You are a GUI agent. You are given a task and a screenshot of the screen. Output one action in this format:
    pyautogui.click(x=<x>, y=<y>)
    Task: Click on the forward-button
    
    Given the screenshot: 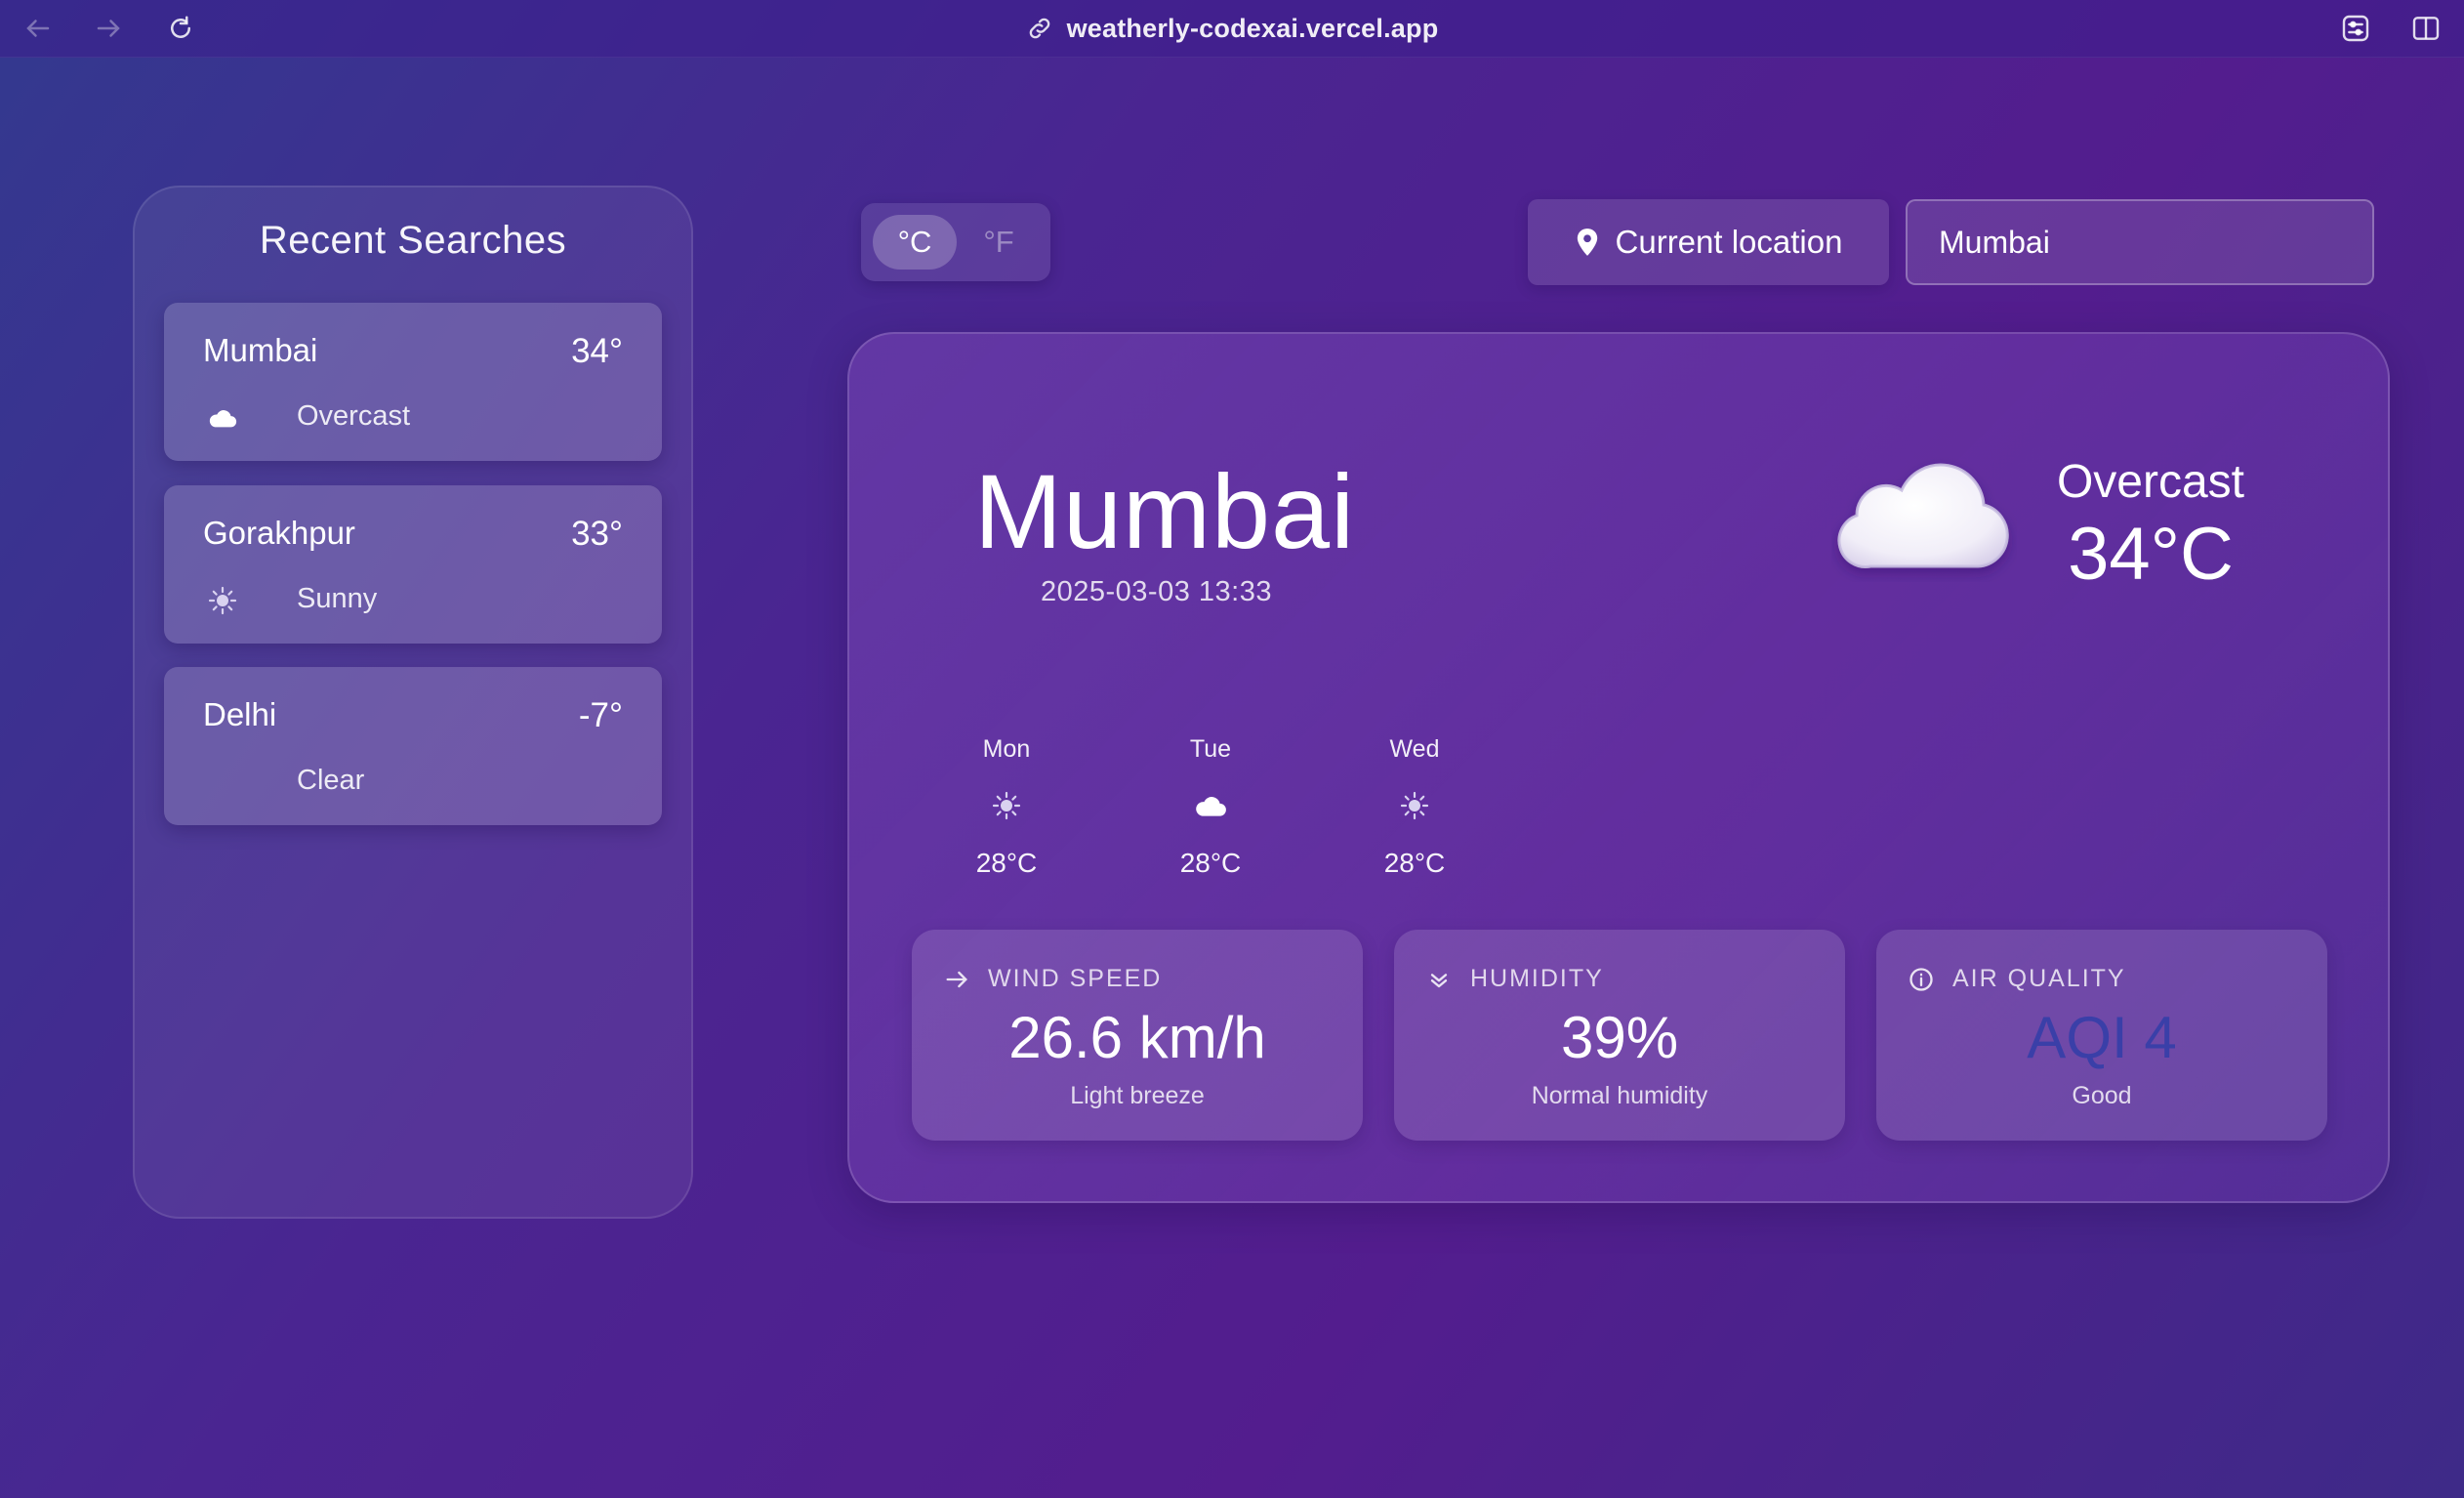 What is the action you would take?
    pyautogui.click(x=108, y=28)
    